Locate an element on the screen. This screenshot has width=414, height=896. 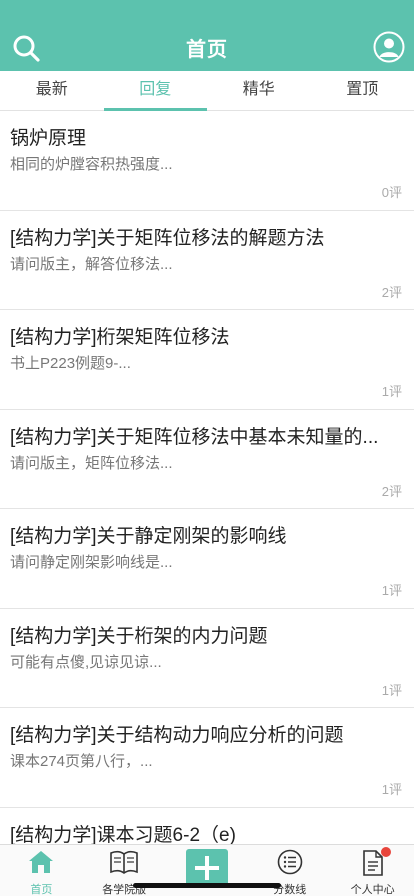
plus-icon is located at coordinates (206, 868).